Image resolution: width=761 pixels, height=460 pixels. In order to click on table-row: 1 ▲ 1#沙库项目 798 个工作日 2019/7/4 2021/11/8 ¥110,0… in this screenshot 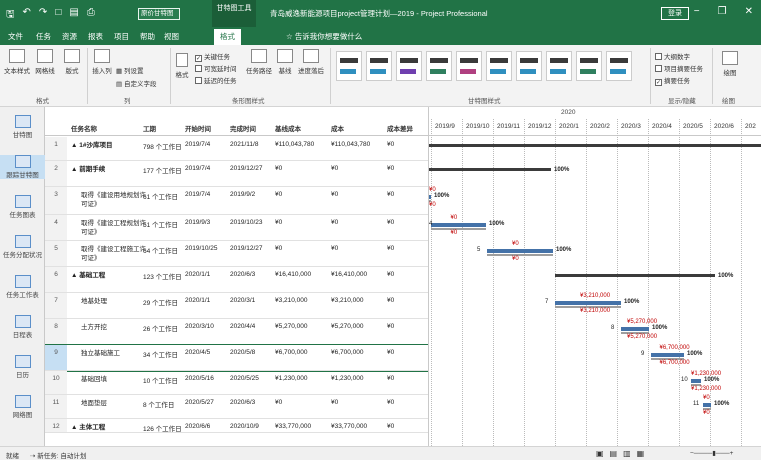, I will do `click(236, 149)`.